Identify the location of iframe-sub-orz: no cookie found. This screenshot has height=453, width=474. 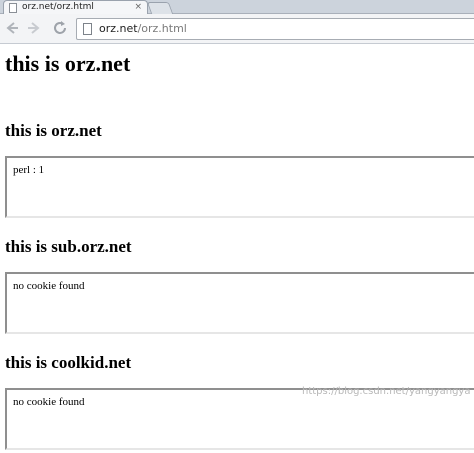
(239, 303).